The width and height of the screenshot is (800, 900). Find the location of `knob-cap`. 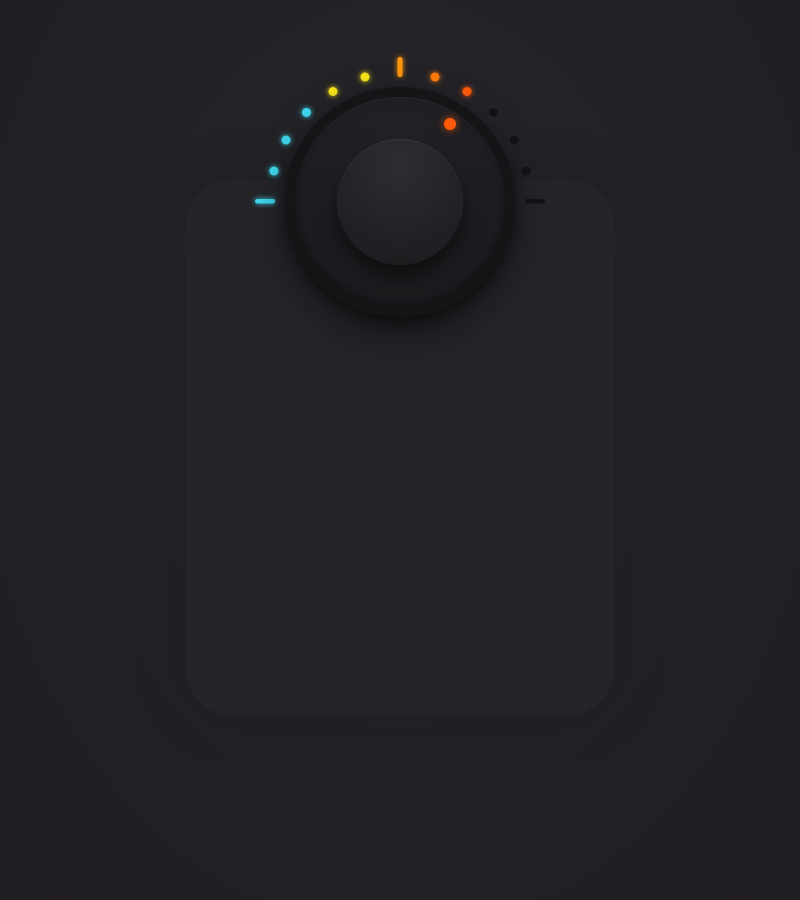

knob-cap is located at coordinates (400, 202).